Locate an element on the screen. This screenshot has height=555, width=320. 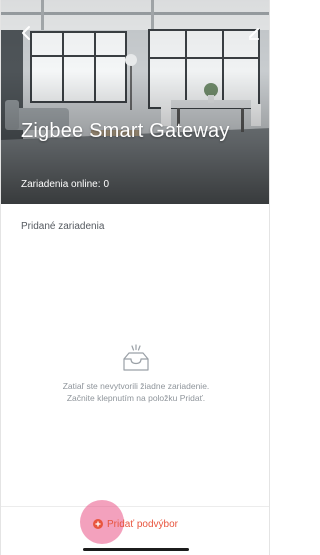
add-subgroup-label: Pridať podvýbor is located at coordinates (143, 524).